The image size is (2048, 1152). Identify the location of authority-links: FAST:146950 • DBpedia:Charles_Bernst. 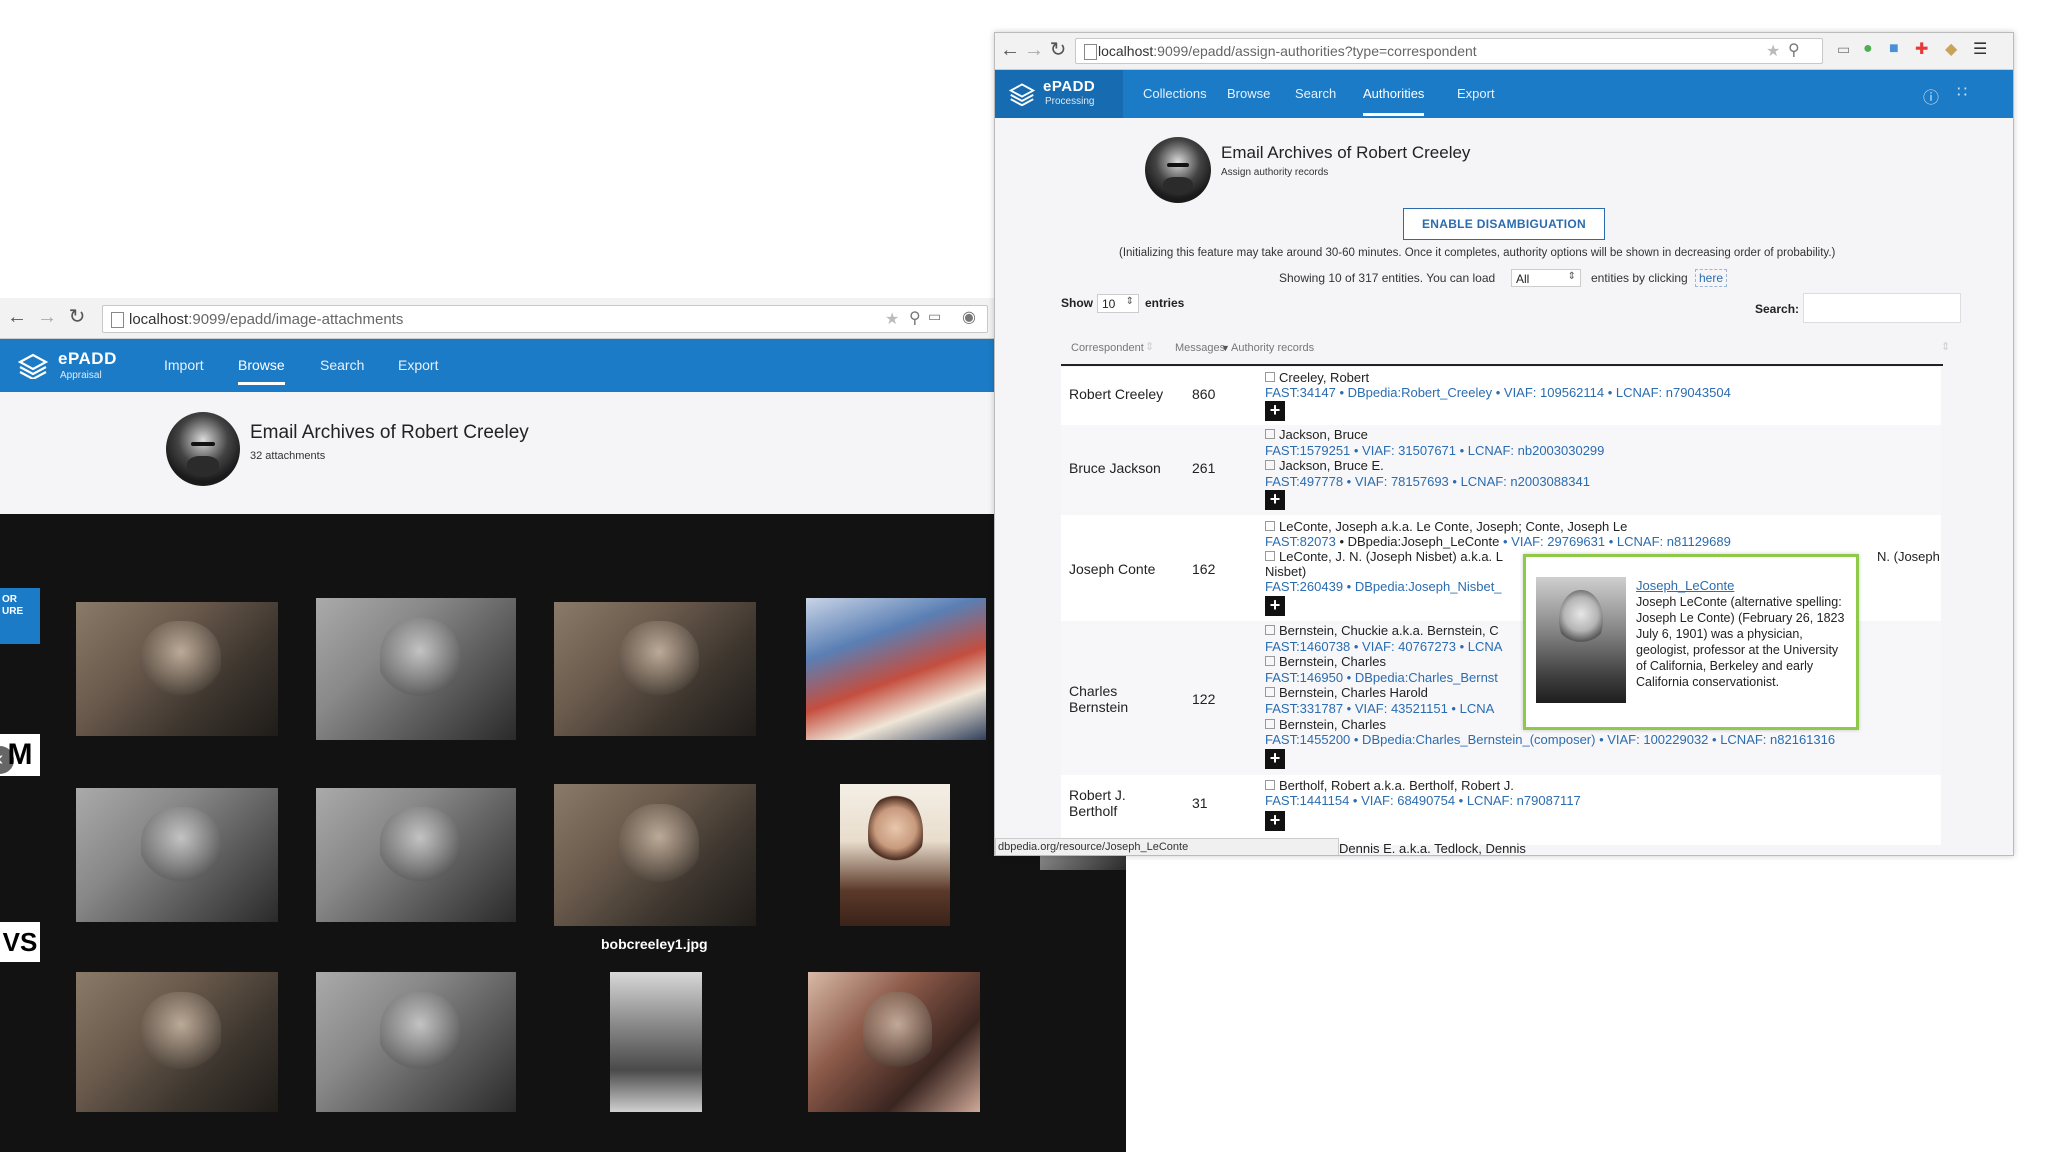
(1381, 677).